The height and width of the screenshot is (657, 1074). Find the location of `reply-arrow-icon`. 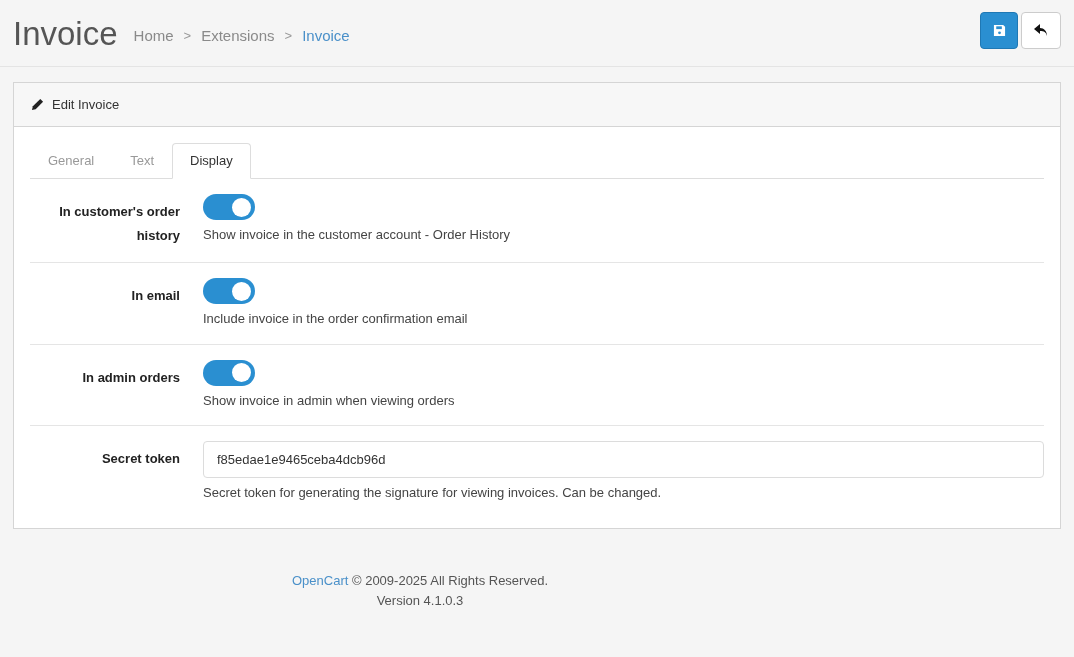

reply-arrow-icon is located at coordinates (1041, 30).